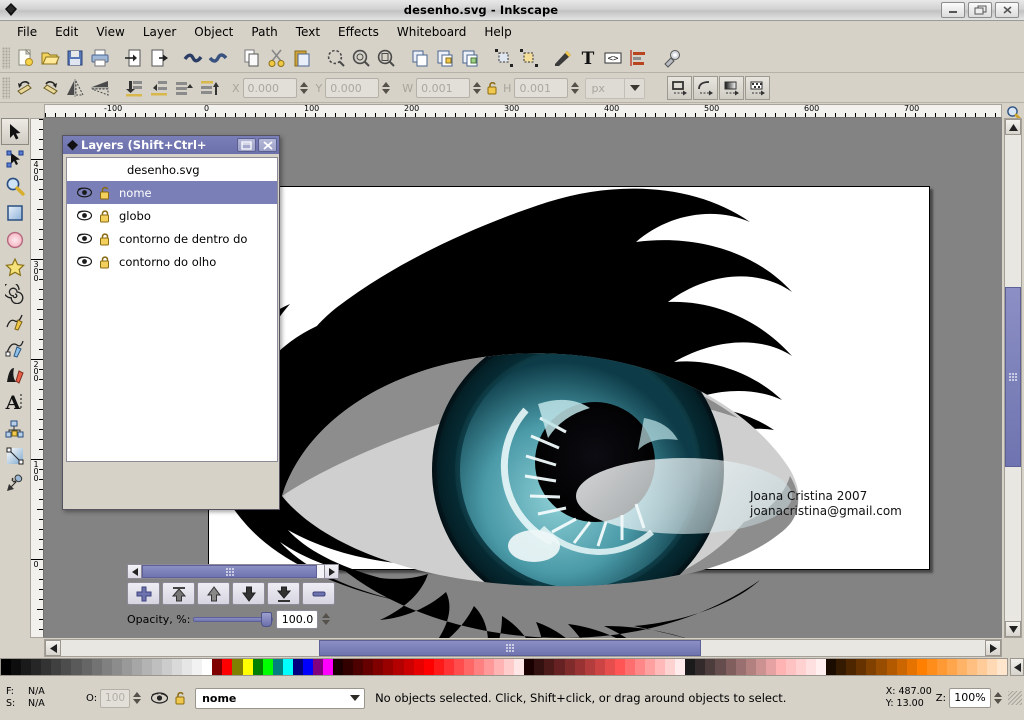 Image resolution: width=1024 pixels, height=720 pixels. I want to click on zoom-page-icon, so click(385, 57).